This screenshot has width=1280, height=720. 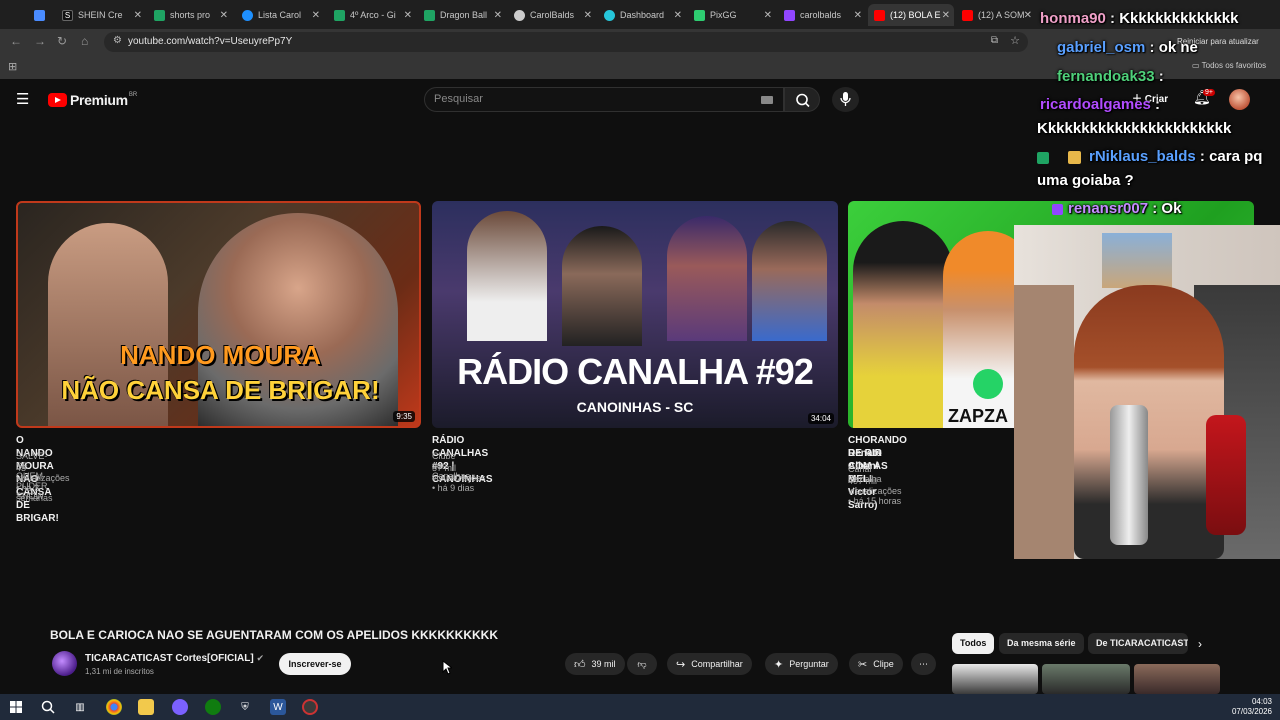 I want to click on tab-twitch: carolbalds ✕, so click(x=822, y=15).